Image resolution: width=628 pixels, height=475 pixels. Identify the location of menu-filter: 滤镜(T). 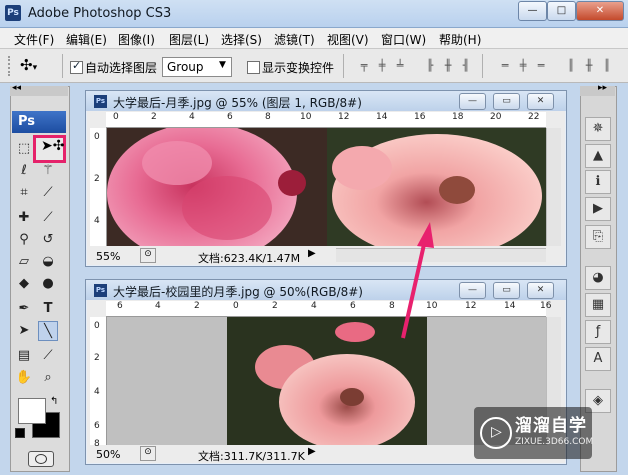
(294, 39).